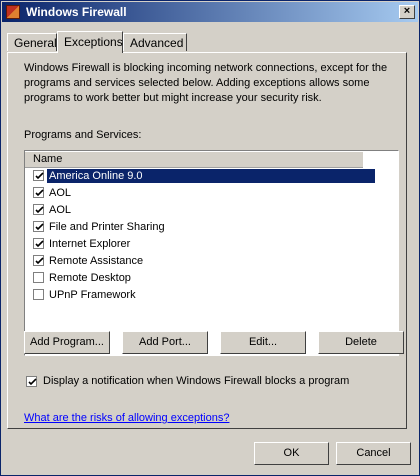 This screenshot has width=420, height=476. What do you see at coordinates (155, 42) in the screenshot?
I see `tab-advanced: Advanced` at bounding box center [155, 42].